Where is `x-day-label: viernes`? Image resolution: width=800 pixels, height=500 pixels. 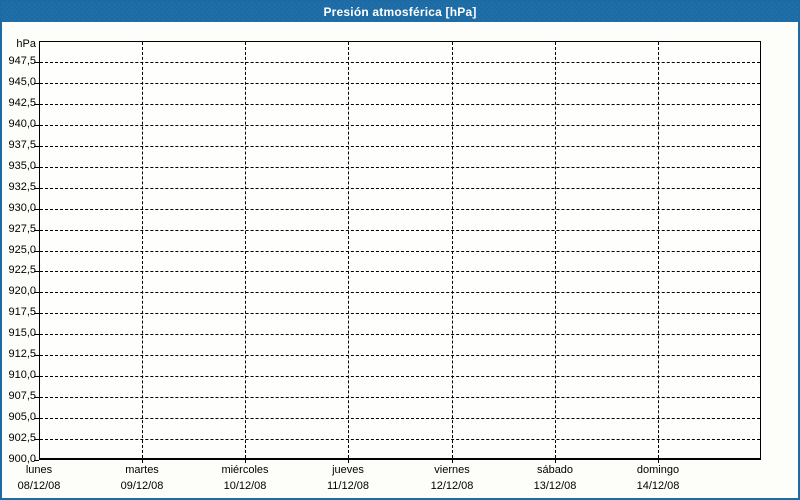
x-day-label: viernes is located at coordinates (452, 470).